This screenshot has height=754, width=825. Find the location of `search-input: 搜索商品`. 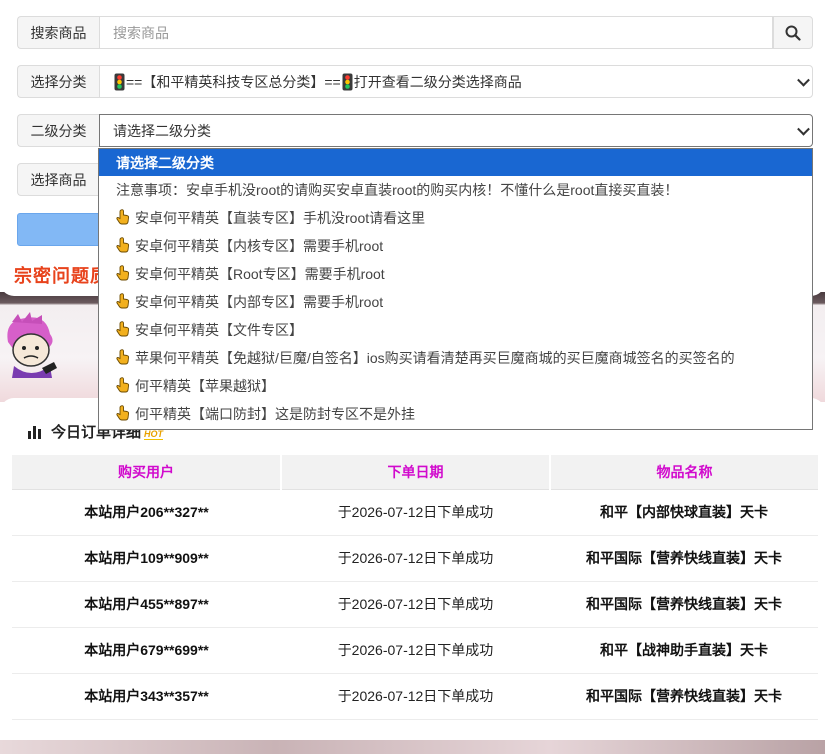

search-input: 搜索商品 is located at coordinates (436, 32).